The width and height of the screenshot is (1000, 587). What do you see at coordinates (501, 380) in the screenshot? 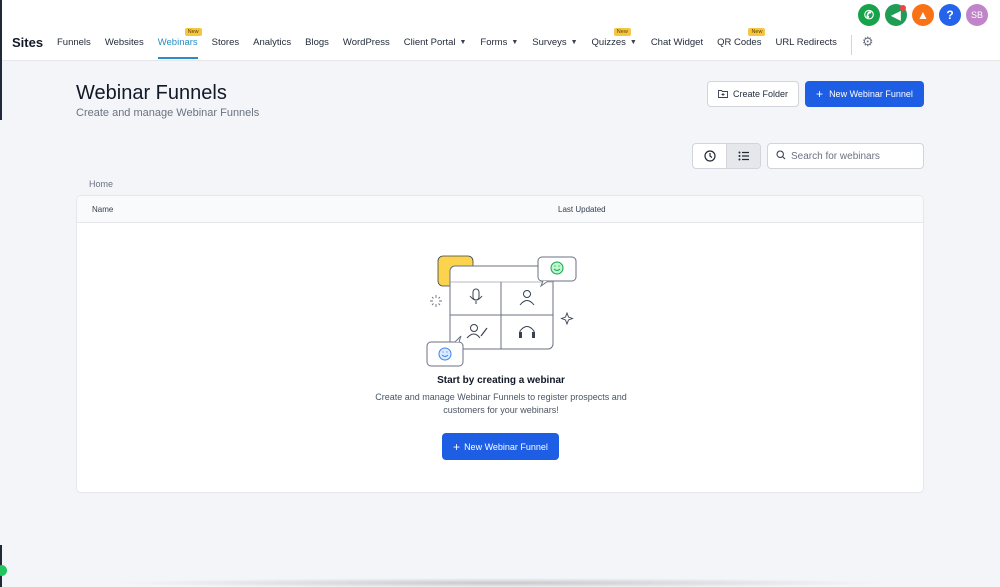
I see `empty-state-title: Start by creating a webinar` at bounding box center [501, 380].